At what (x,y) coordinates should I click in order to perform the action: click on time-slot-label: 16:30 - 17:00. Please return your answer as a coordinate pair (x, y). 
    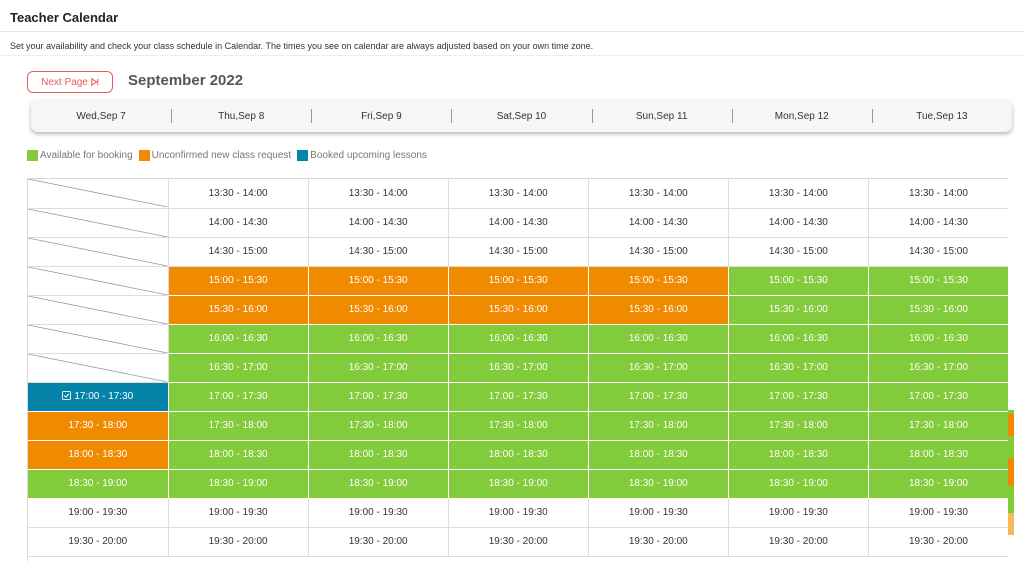
    Looking at the image, I should click on (378, 367).